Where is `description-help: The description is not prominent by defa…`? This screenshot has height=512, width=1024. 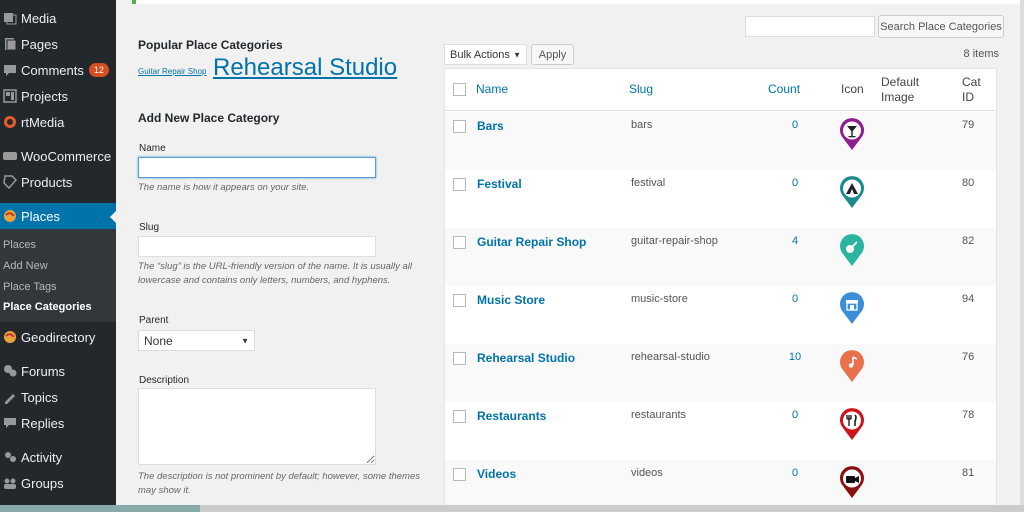 description-help: The description is not prominent by defa… is located at coordinates (279, 483).